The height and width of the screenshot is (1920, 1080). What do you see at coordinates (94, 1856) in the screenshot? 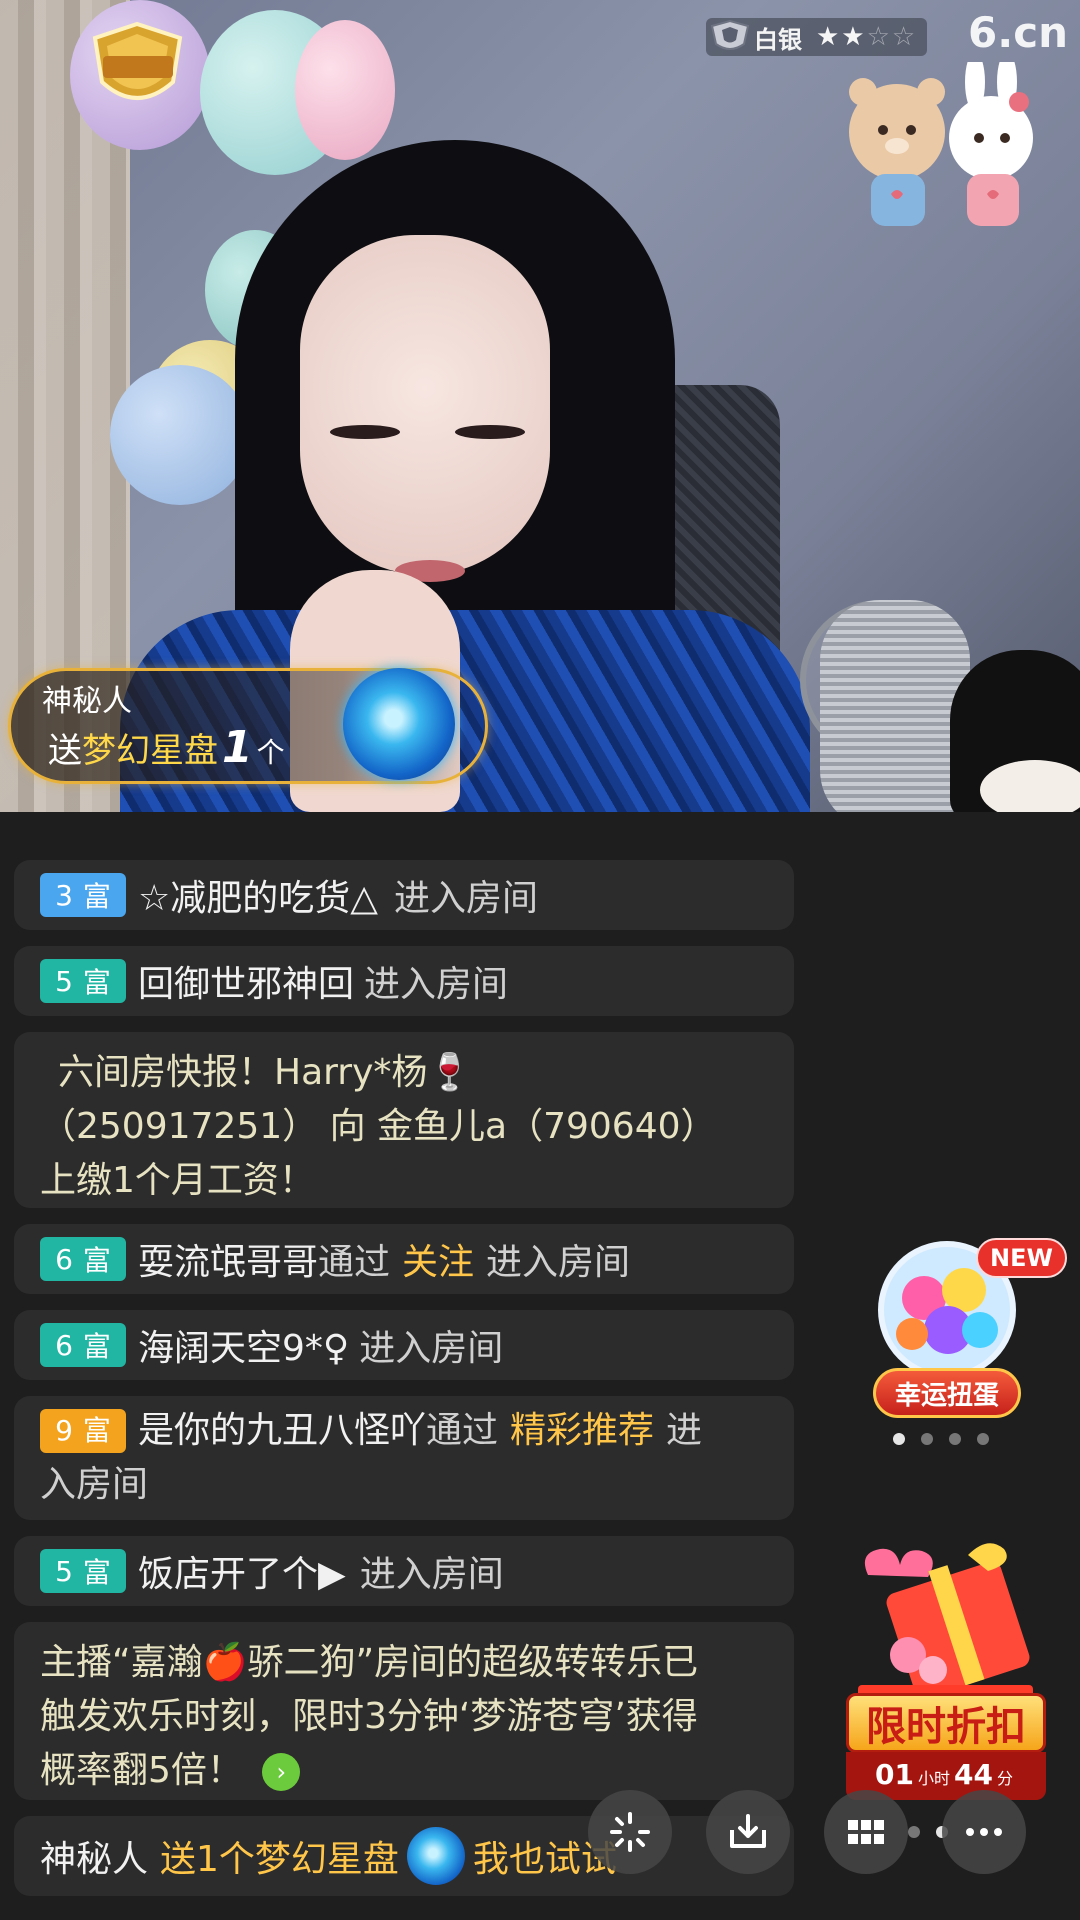
I see `chat-username: 神秘人` at bounding box center [94, 1856].